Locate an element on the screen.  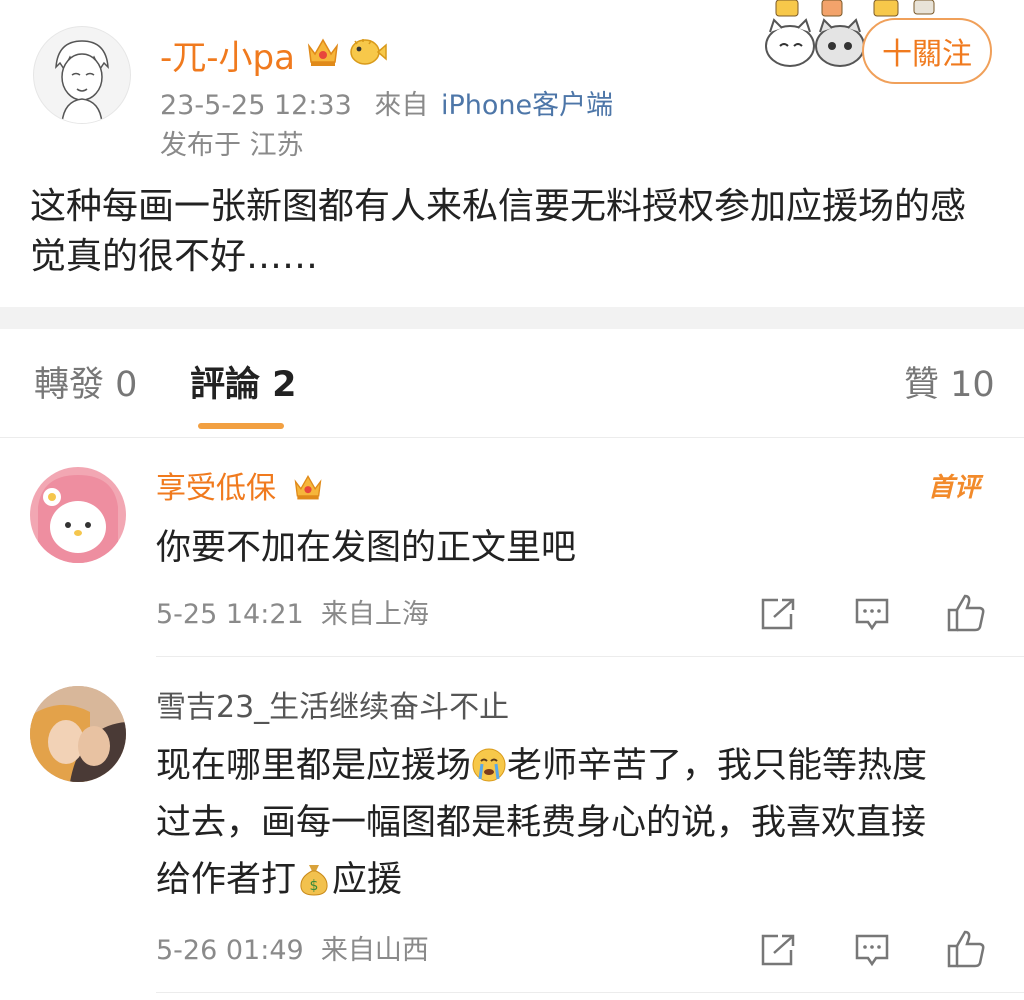
comment-body-text: 给作者打 is located at coordinates (226, 880).